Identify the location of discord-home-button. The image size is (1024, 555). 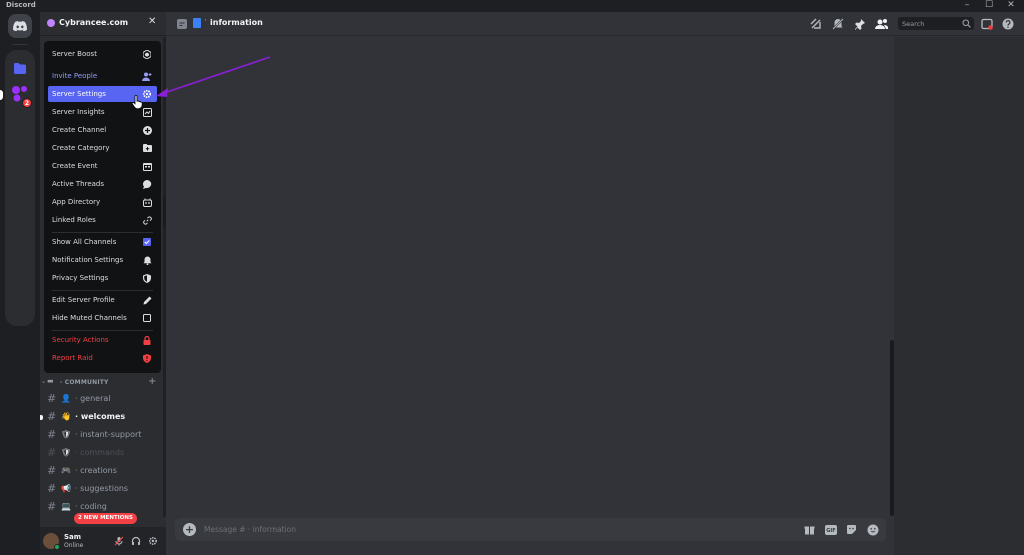
(20, 26).